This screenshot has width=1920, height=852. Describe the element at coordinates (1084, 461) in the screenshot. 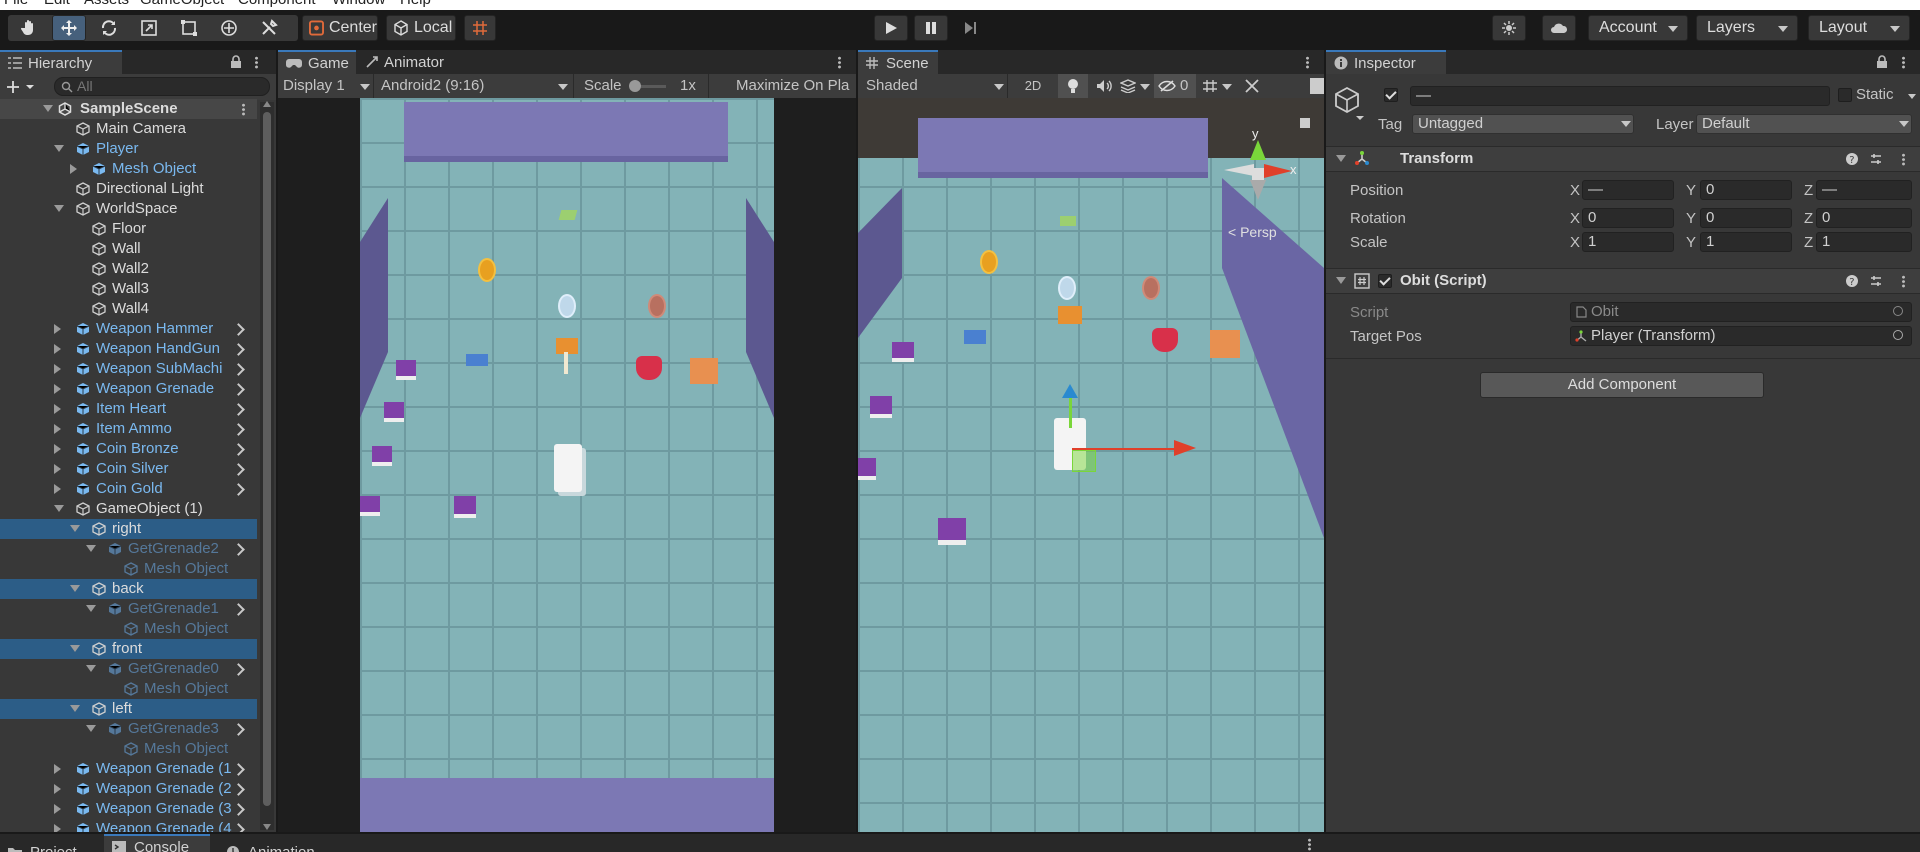

I see `move-gizmo-plane` at that location.